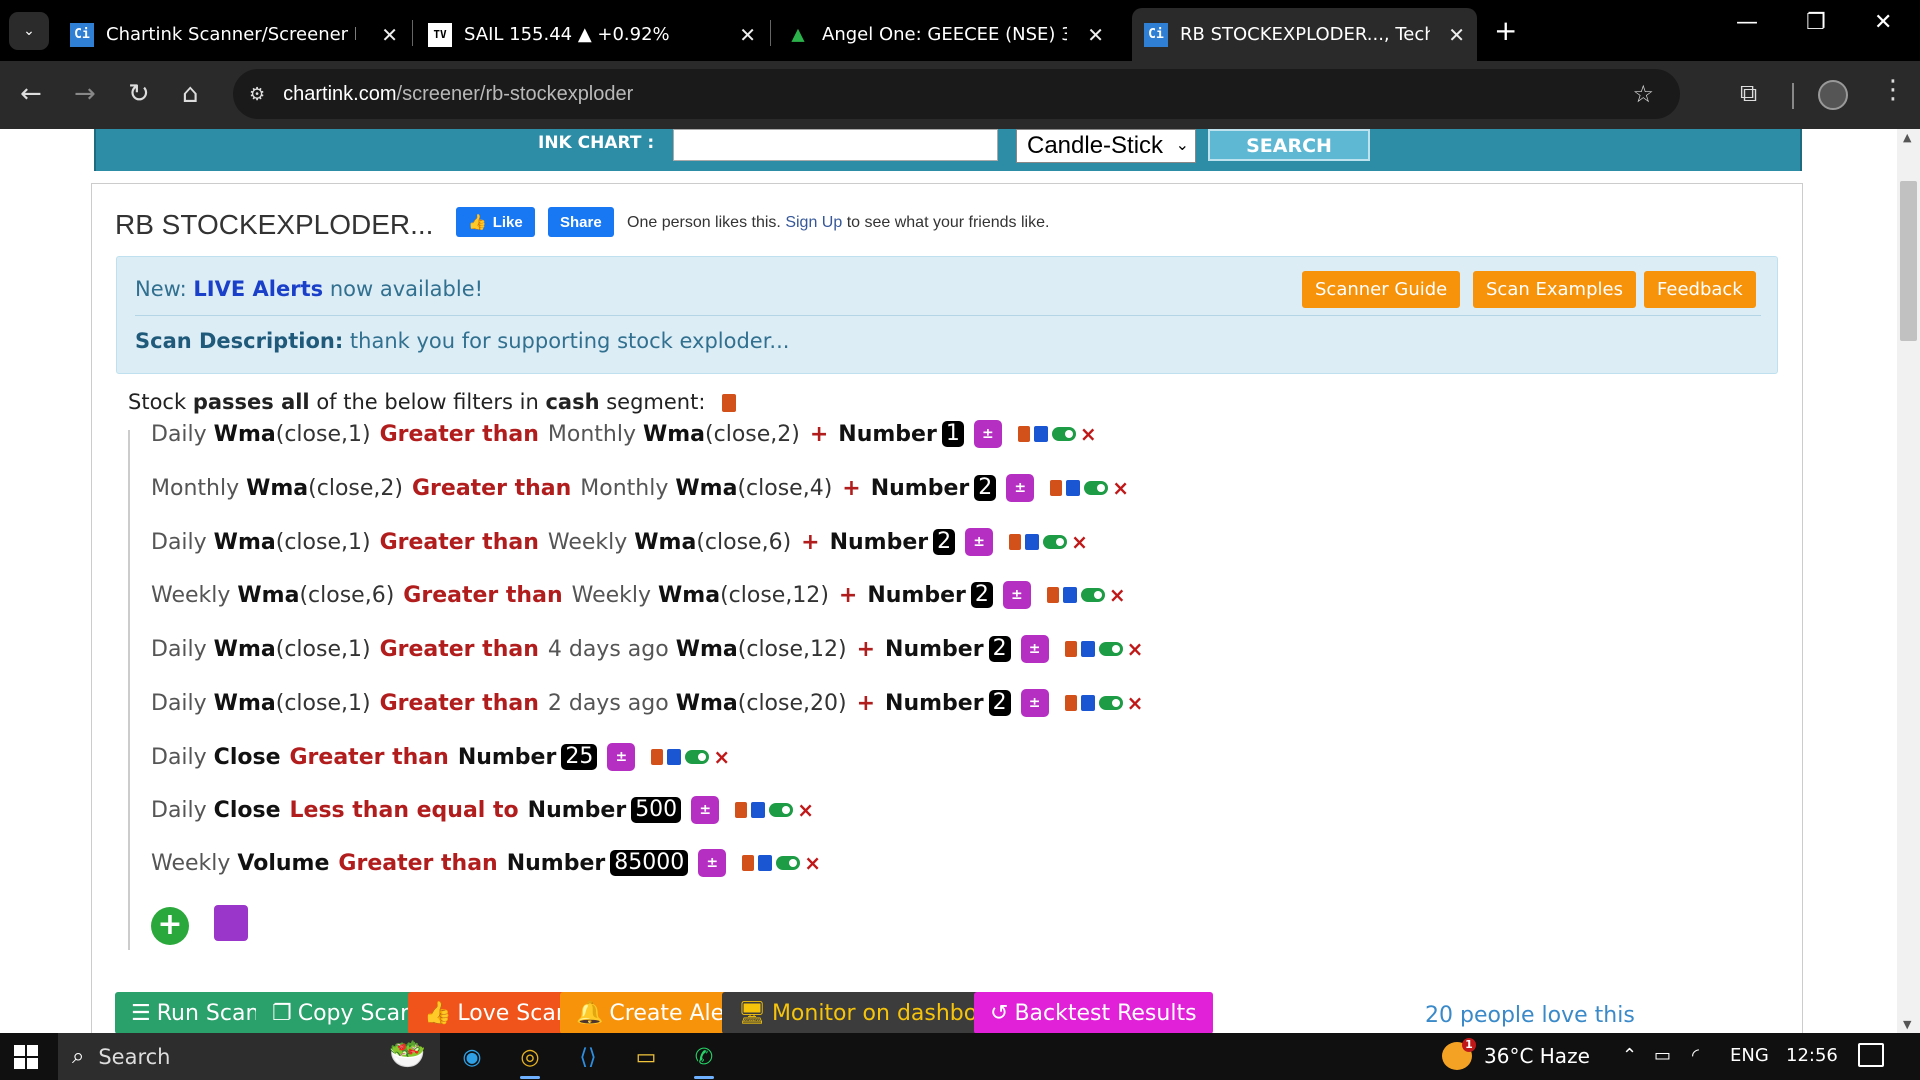  What do you see at coordinates (704, 1059) in the screenshot?
I see `whatsapp-icon: ✆` at bounding box center [704, 1059].